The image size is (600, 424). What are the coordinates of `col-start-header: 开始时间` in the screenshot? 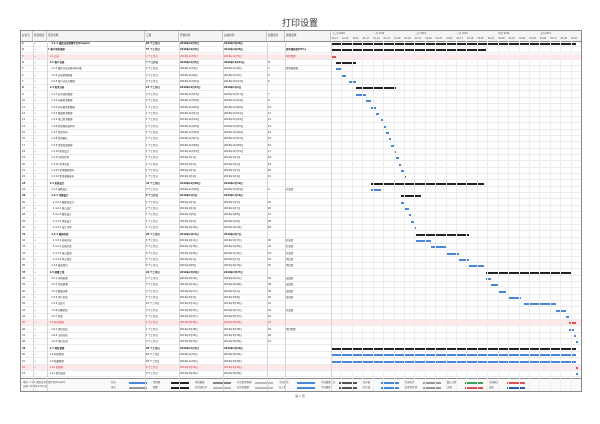 It's located at (201, 36).